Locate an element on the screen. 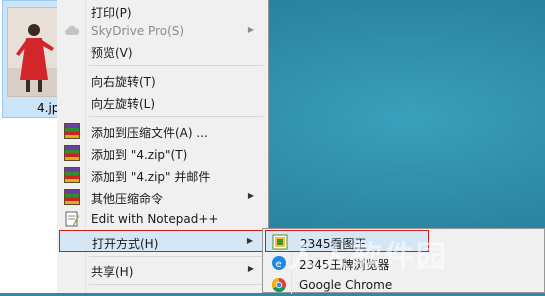 This screenshot has height=296, width=545. chrome-icon is located at coordinates (279, 285).